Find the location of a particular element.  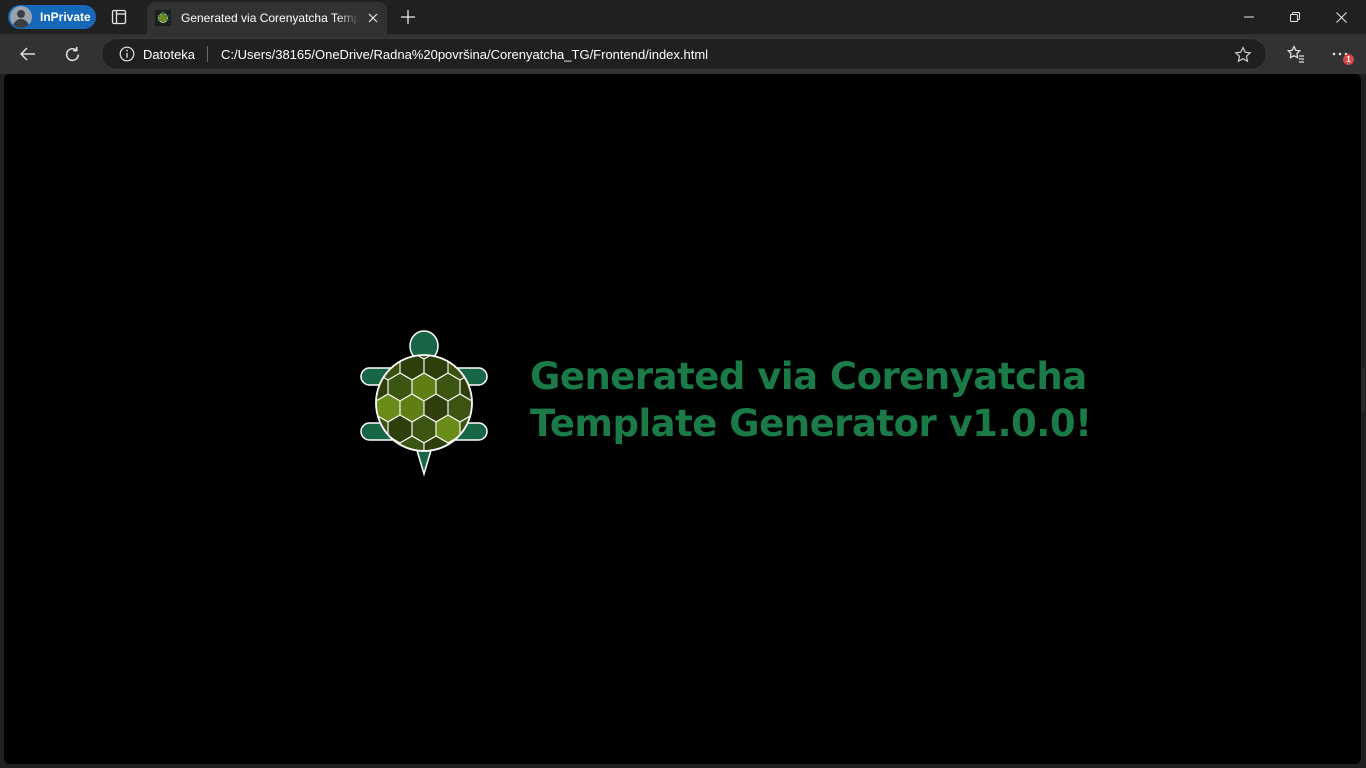

window-close-button is located at coordinates (1341, 17).